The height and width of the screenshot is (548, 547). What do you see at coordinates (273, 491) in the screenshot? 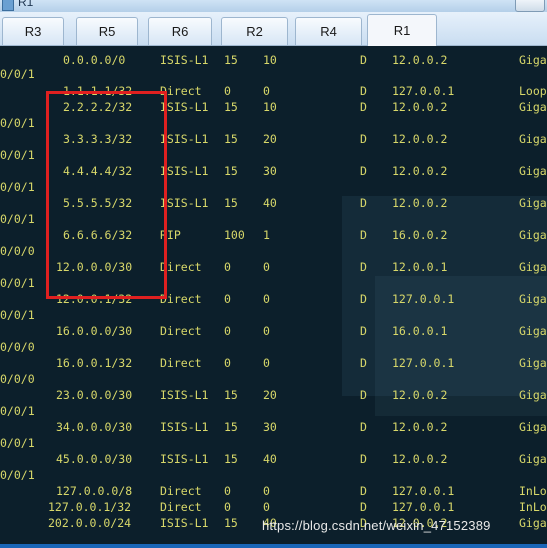
I see `route-row: 127.0.0.0/8 Direct 0 0 D 127.0.0.1 InLo` at bounding box center [273, 491].